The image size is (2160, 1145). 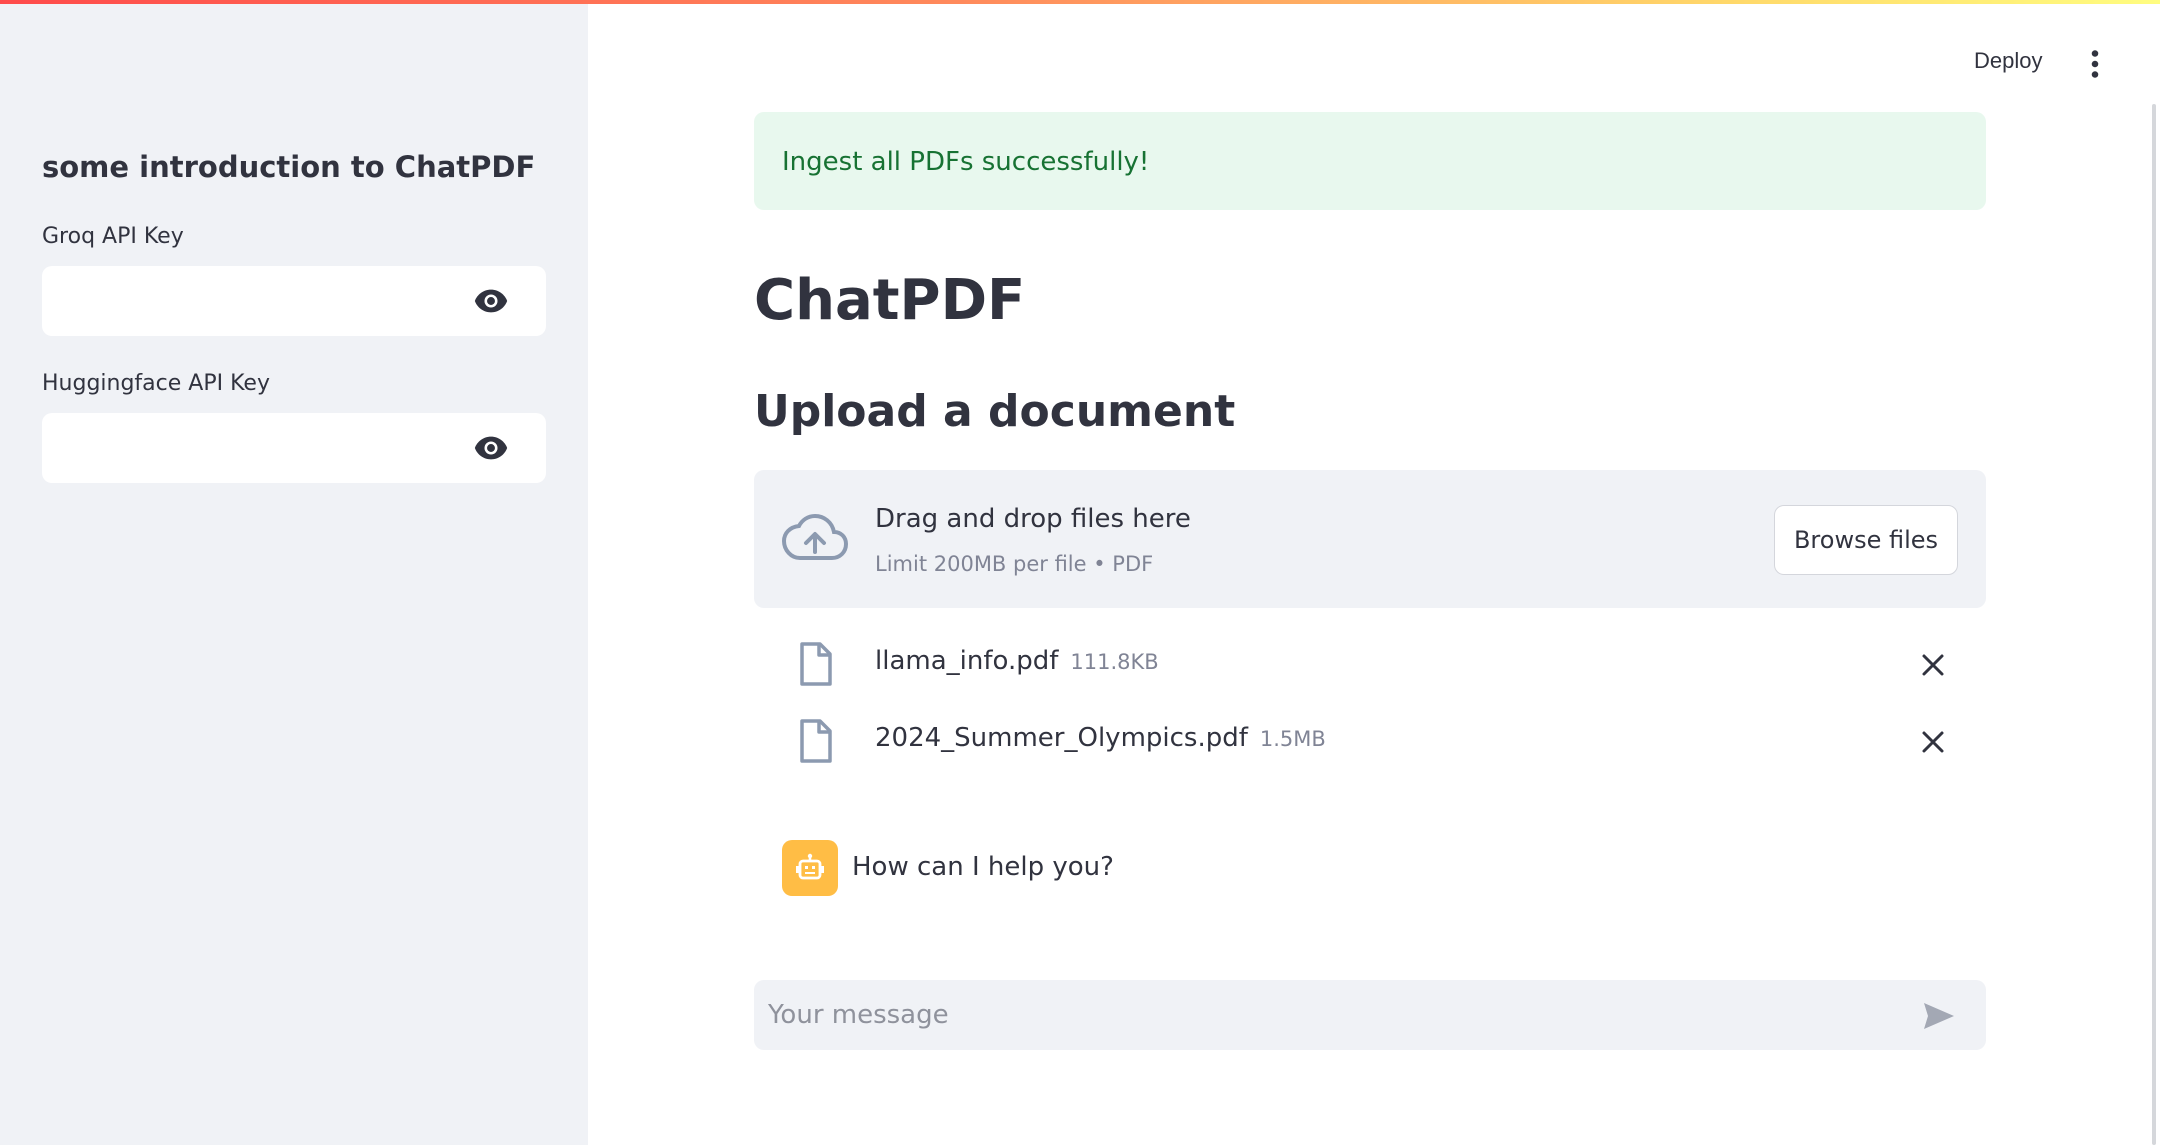 I want to click on success-alert: Ingest all PDFs successfully!, so click(x=1370, y=161).